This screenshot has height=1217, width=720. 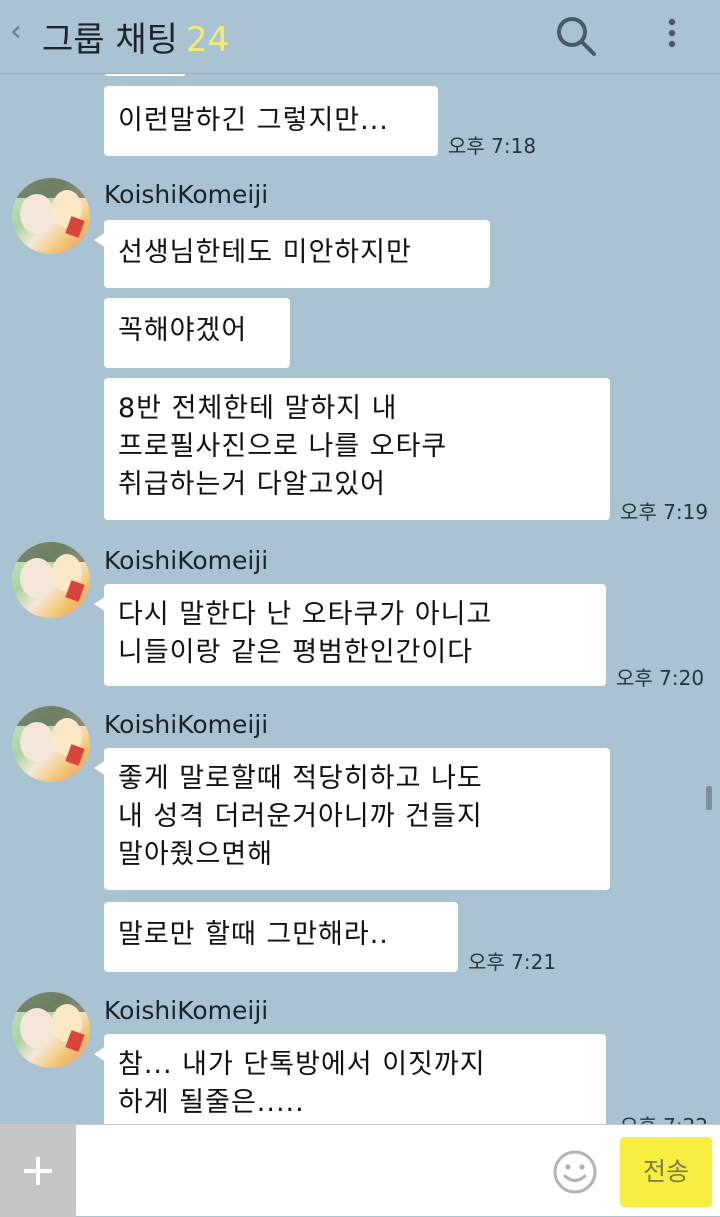 I want to click on back-chevron-icon: ‹, so click(x=16, y=31).